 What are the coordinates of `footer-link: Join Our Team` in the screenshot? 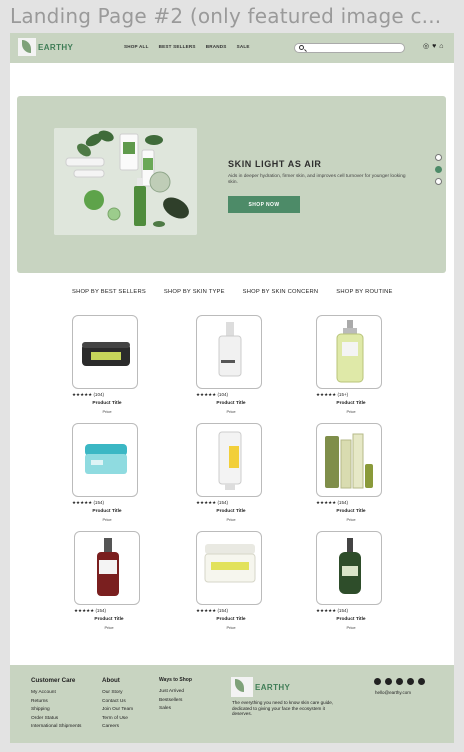 It's located at (117, 710).